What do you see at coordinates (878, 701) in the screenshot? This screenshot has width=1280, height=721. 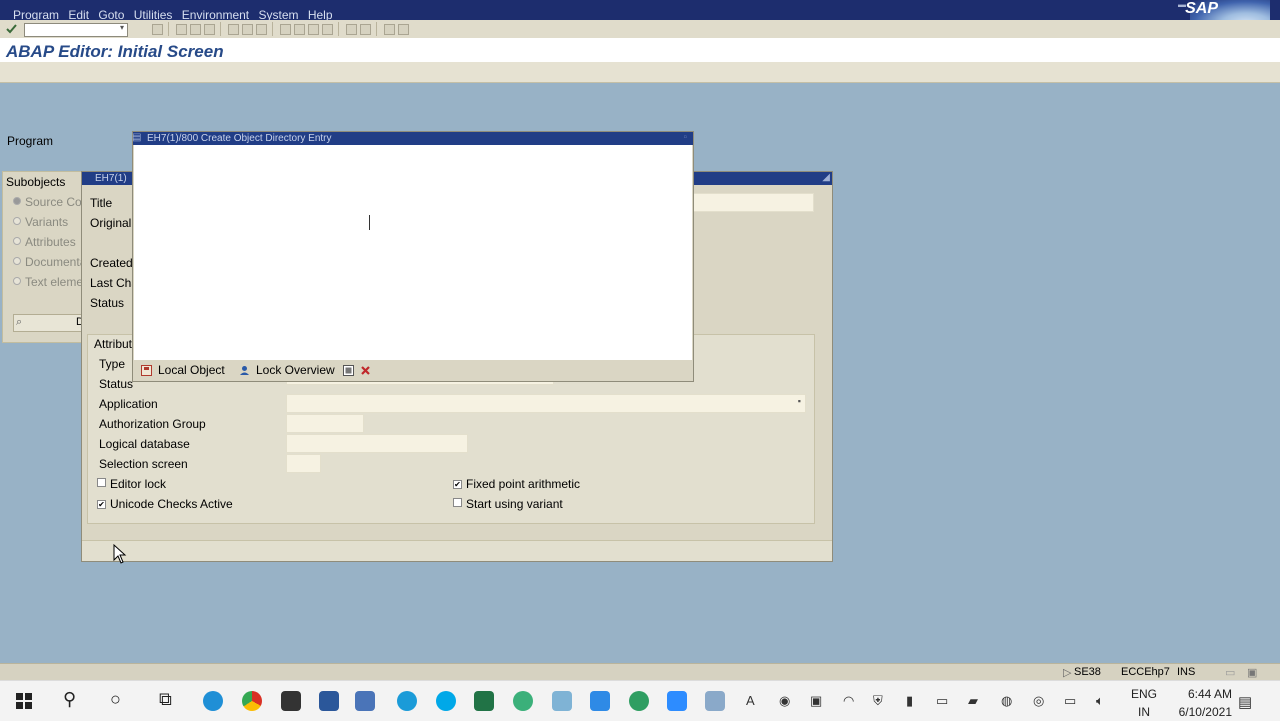 I see `tray-security-icon: ⛨` at bounding box center [878, 701].